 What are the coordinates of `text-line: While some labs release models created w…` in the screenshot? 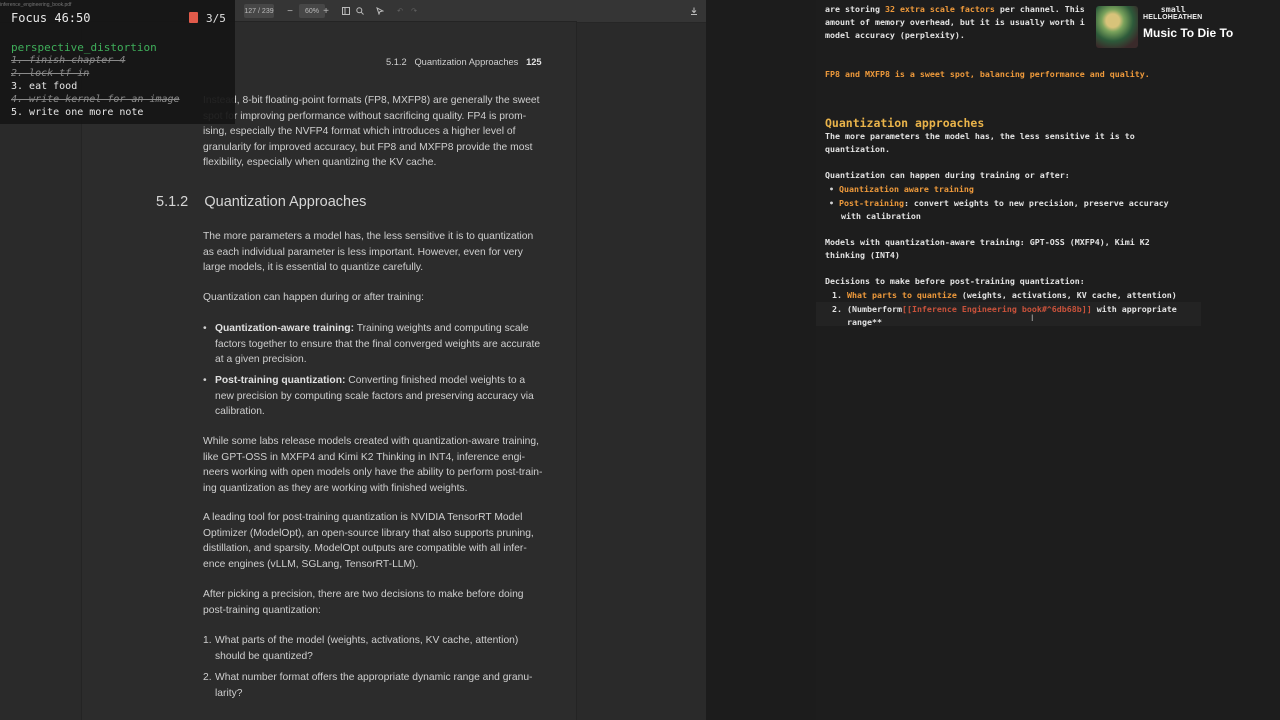 It's located at (371, 441).